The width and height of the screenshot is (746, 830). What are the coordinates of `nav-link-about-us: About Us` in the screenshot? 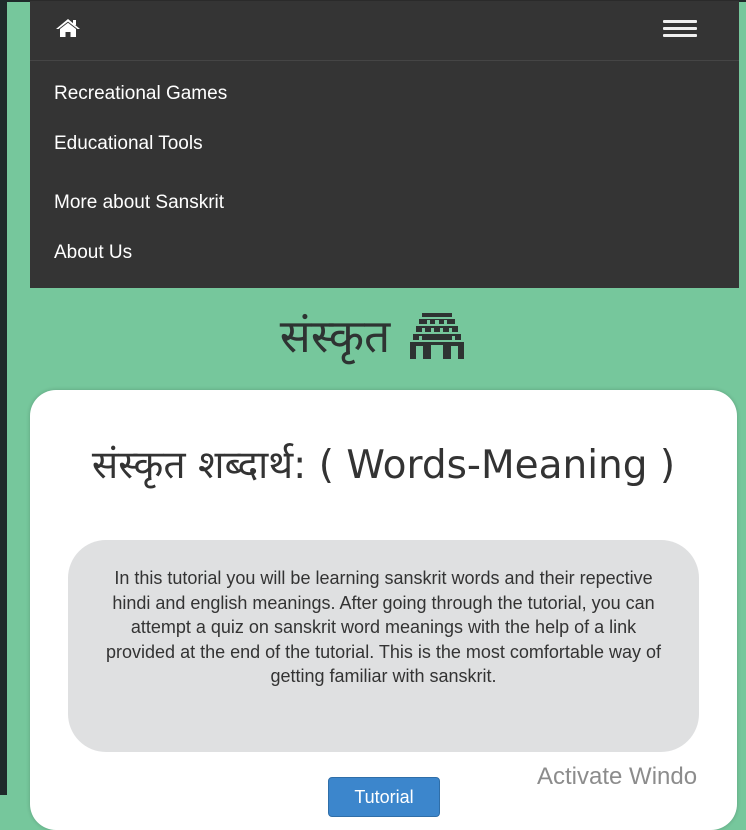 It's located at (93, 253).